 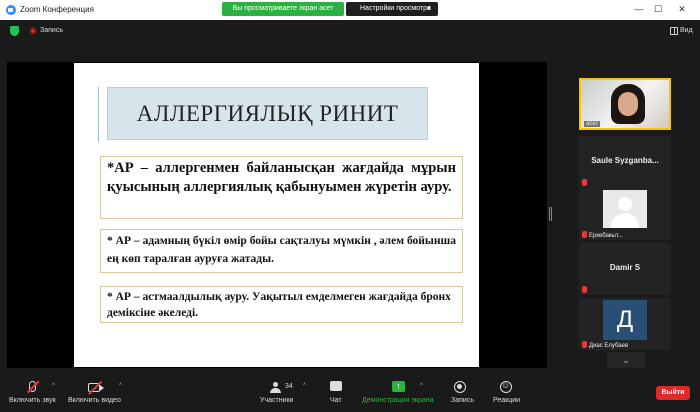 I want to click on record-button-label: Запись, so click(x=462, y=400).